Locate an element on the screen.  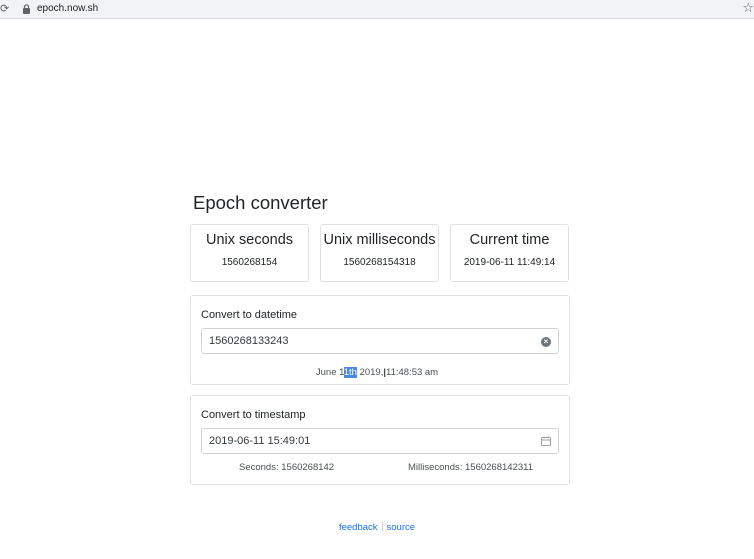
url-text: epoch.now.sh is located at coordinates (67, 9).